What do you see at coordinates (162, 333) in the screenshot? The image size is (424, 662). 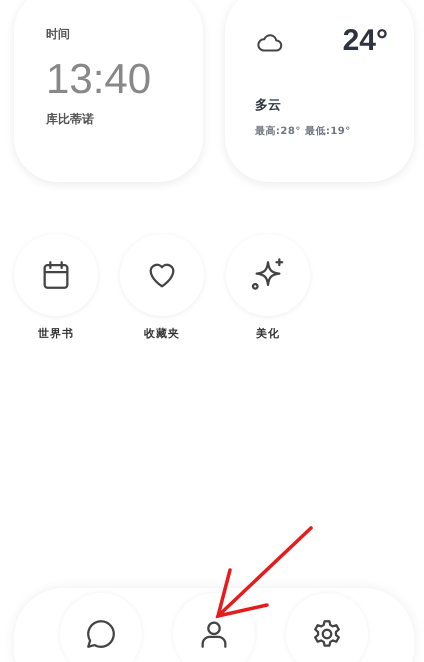 I see `app-label: 收藏夹` at bounding box center [162, 333].